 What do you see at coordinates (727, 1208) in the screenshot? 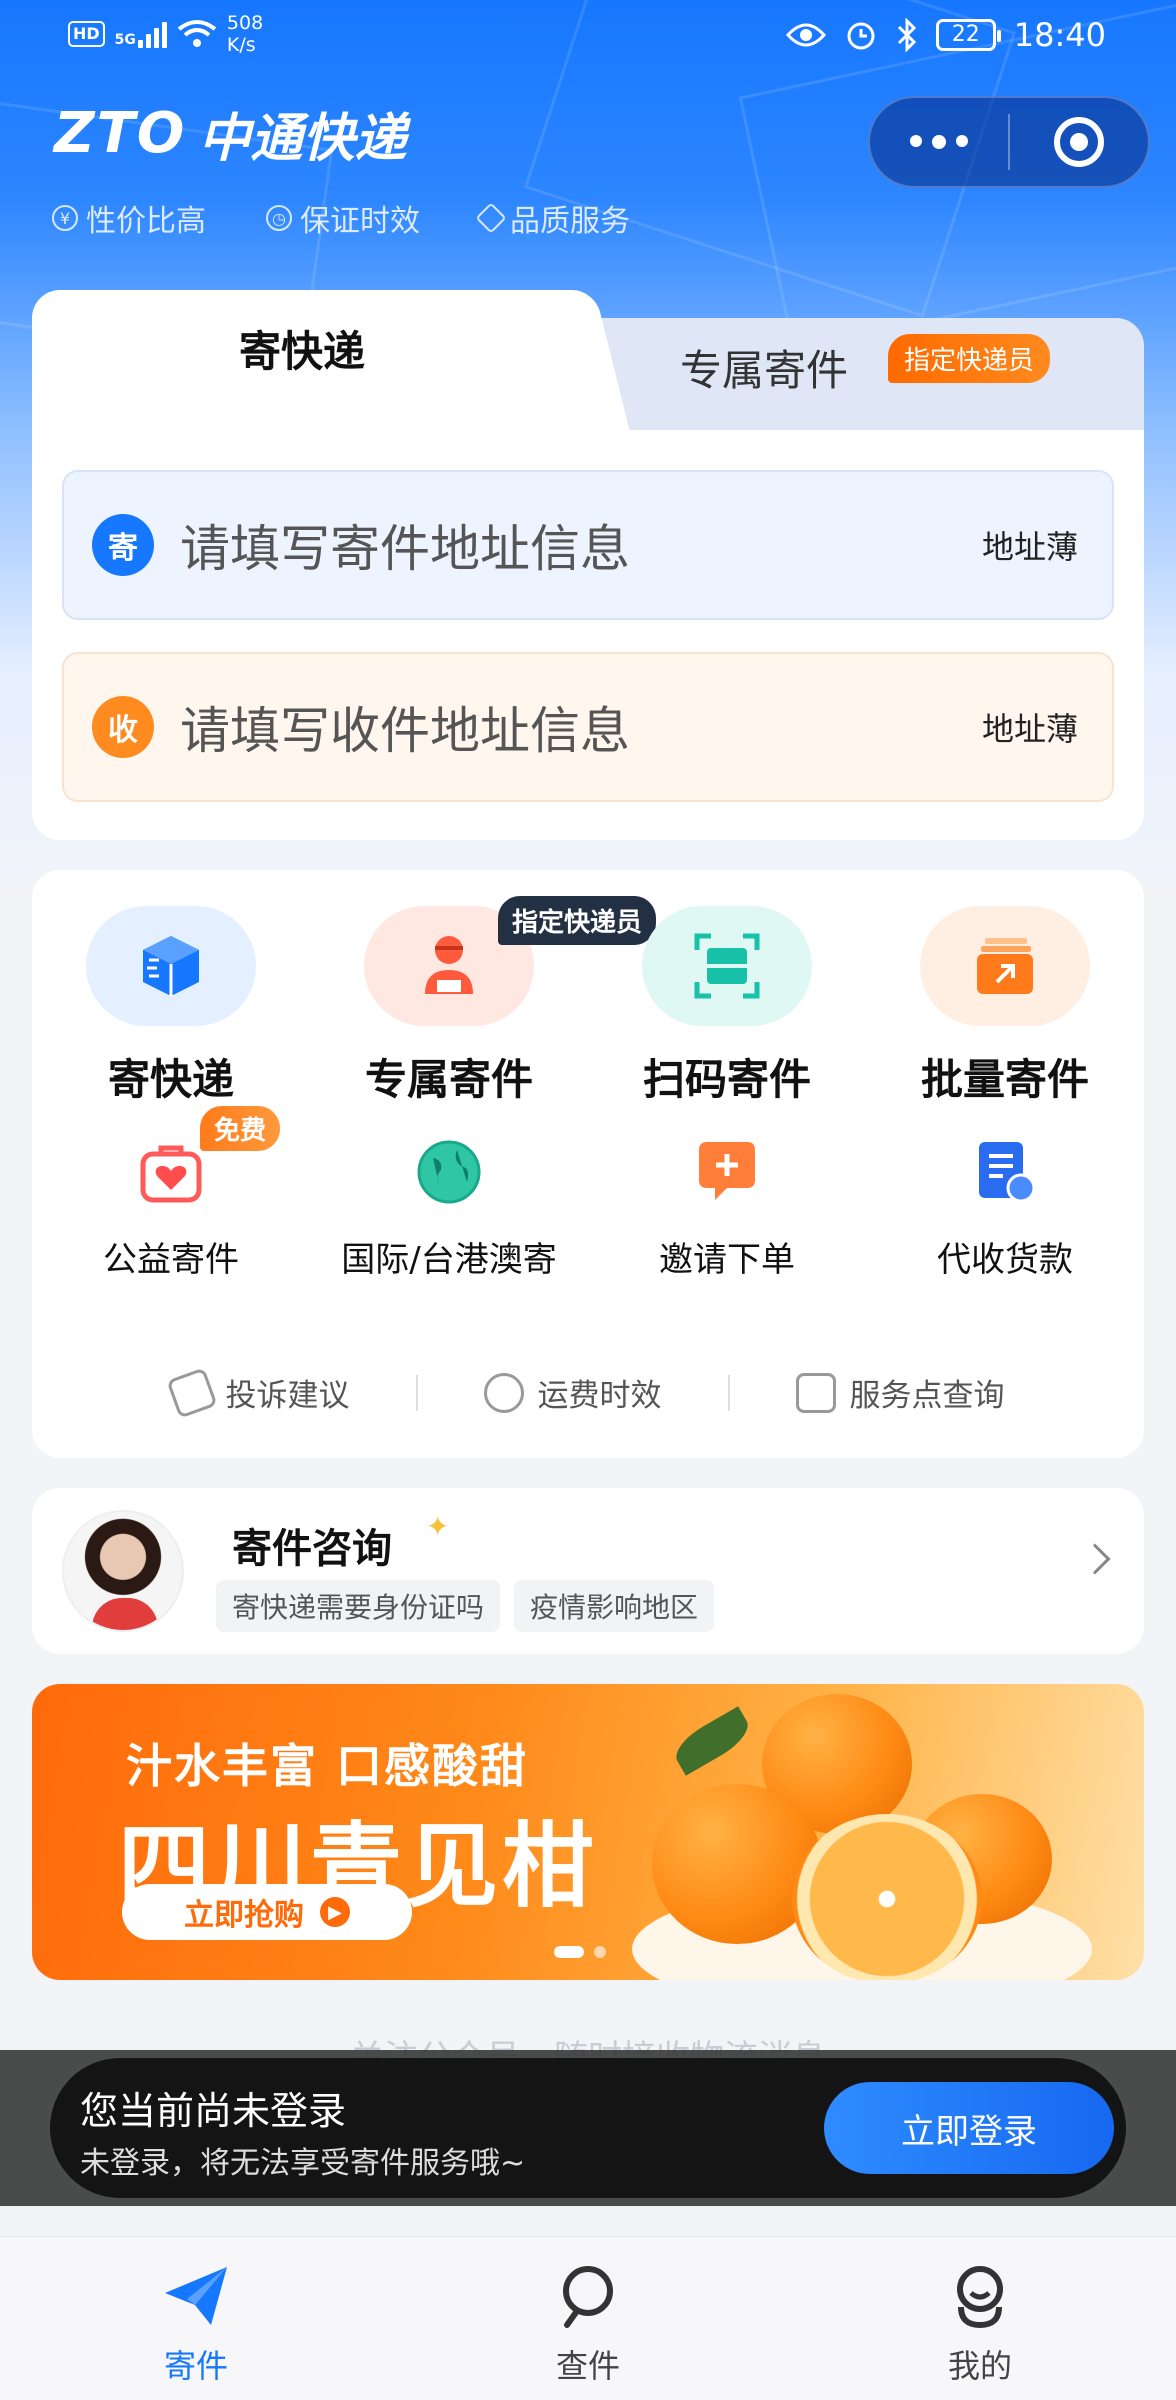
I see `service-invite-order: 邀请下单` at bounding box center [727, 1208].